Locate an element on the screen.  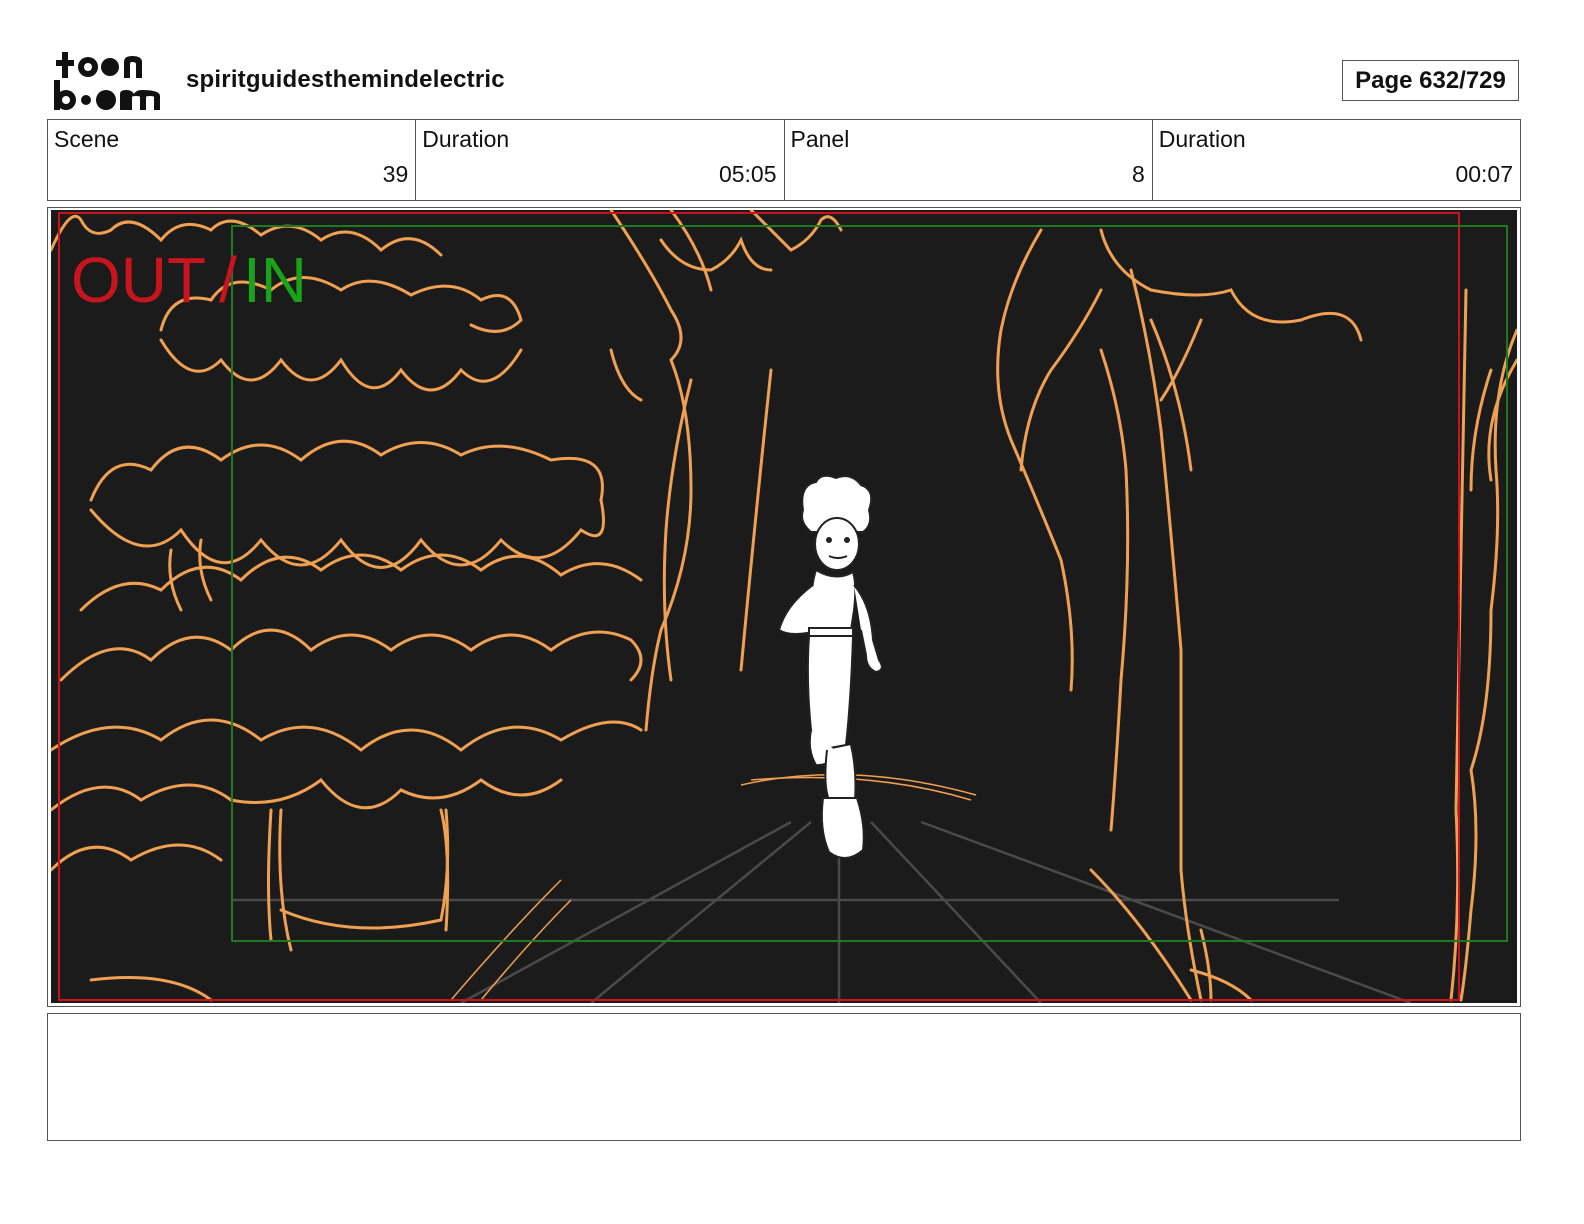
panel-cell: Panel 8 is located at coordinates (969, 160).